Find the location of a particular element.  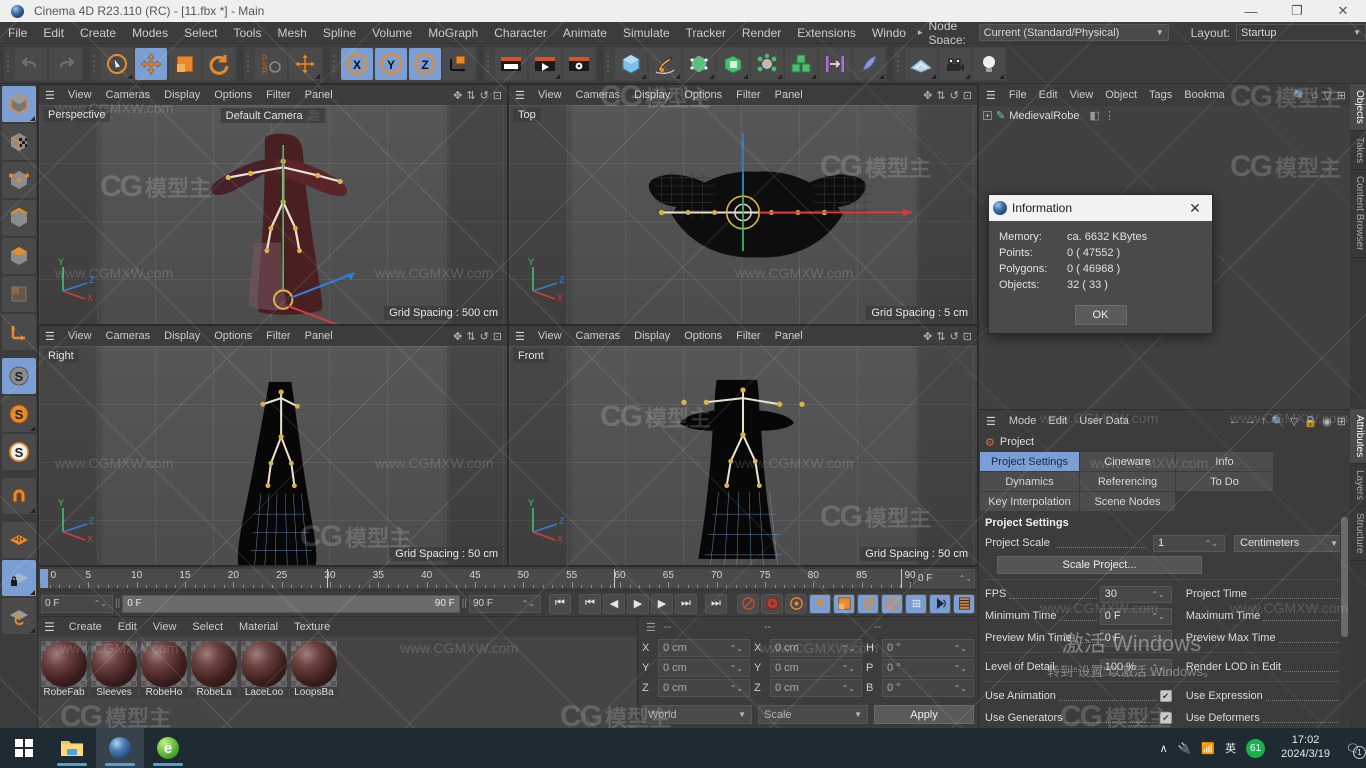

forward-arrow-icon: → is located at coordinates (1250, 421).